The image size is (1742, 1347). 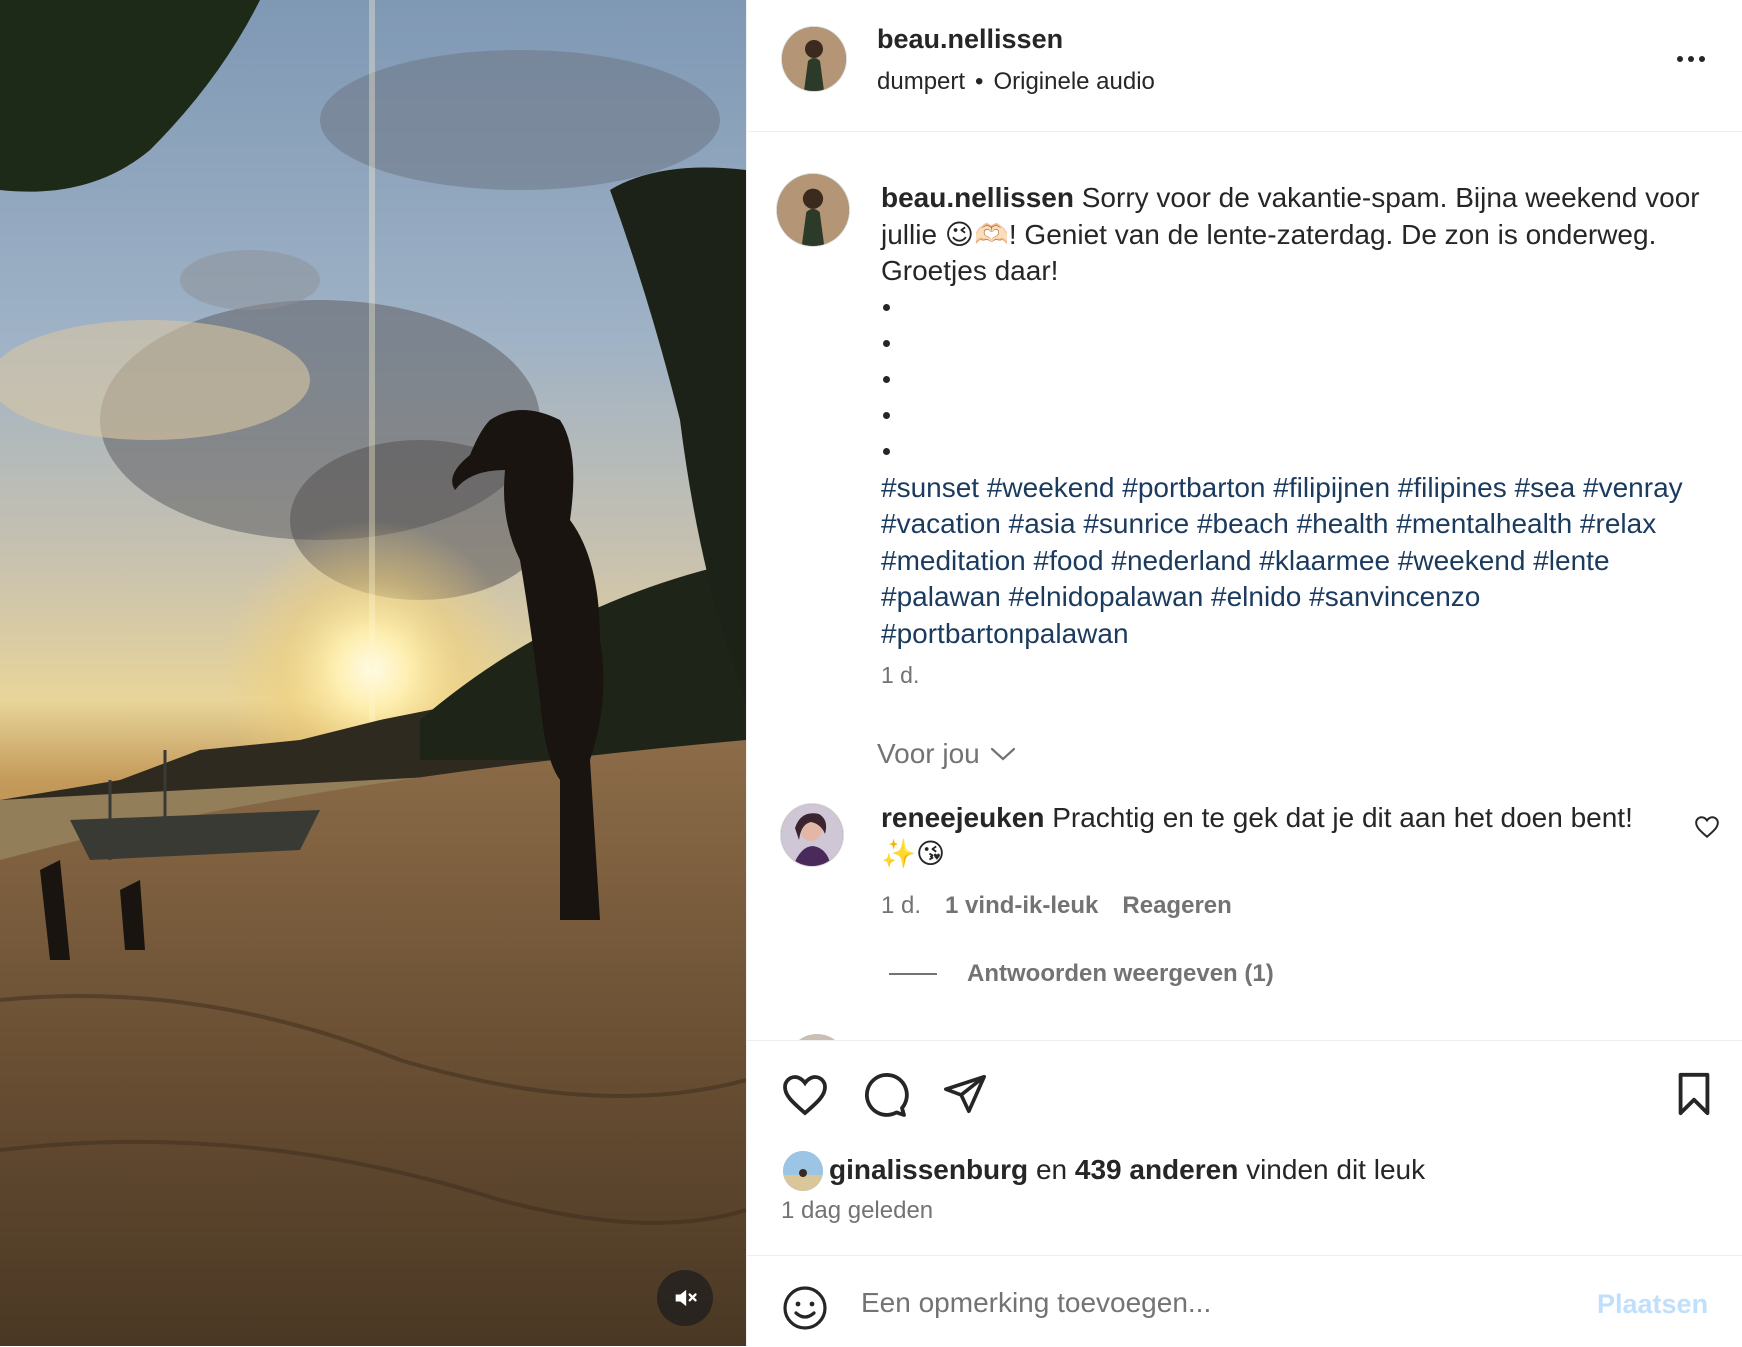 I want to click on comment-username: reneejeuken, so click(x=962, y=817).